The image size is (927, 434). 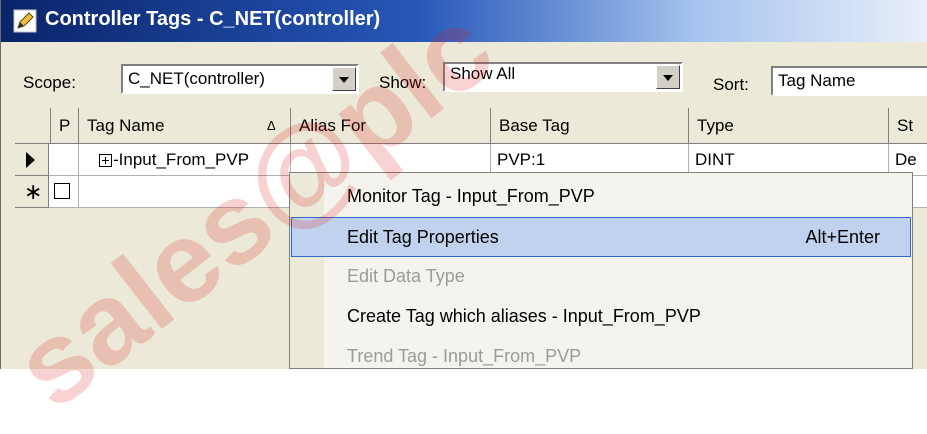 I want to click on column-header-base-tag: Base Tag, so click(x=590, y=126).